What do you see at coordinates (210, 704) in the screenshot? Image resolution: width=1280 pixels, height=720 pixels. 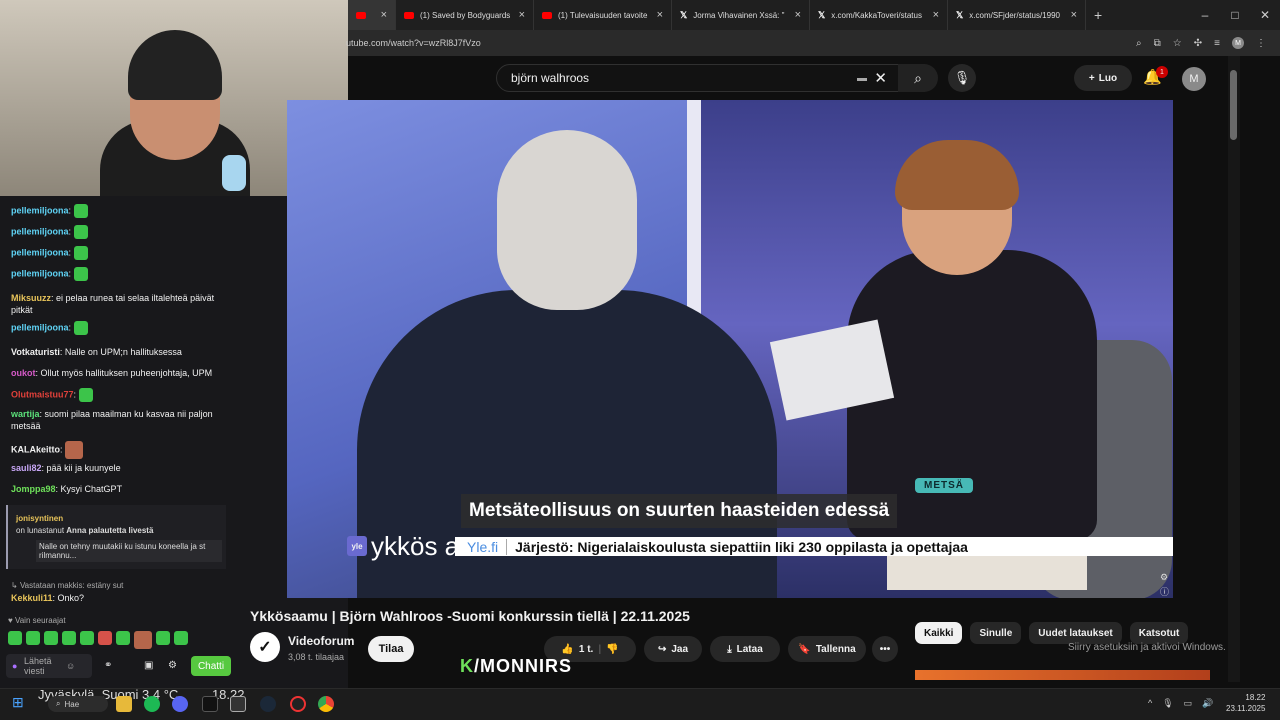 I see `x-app-icon` at bounding box center [210, 704].